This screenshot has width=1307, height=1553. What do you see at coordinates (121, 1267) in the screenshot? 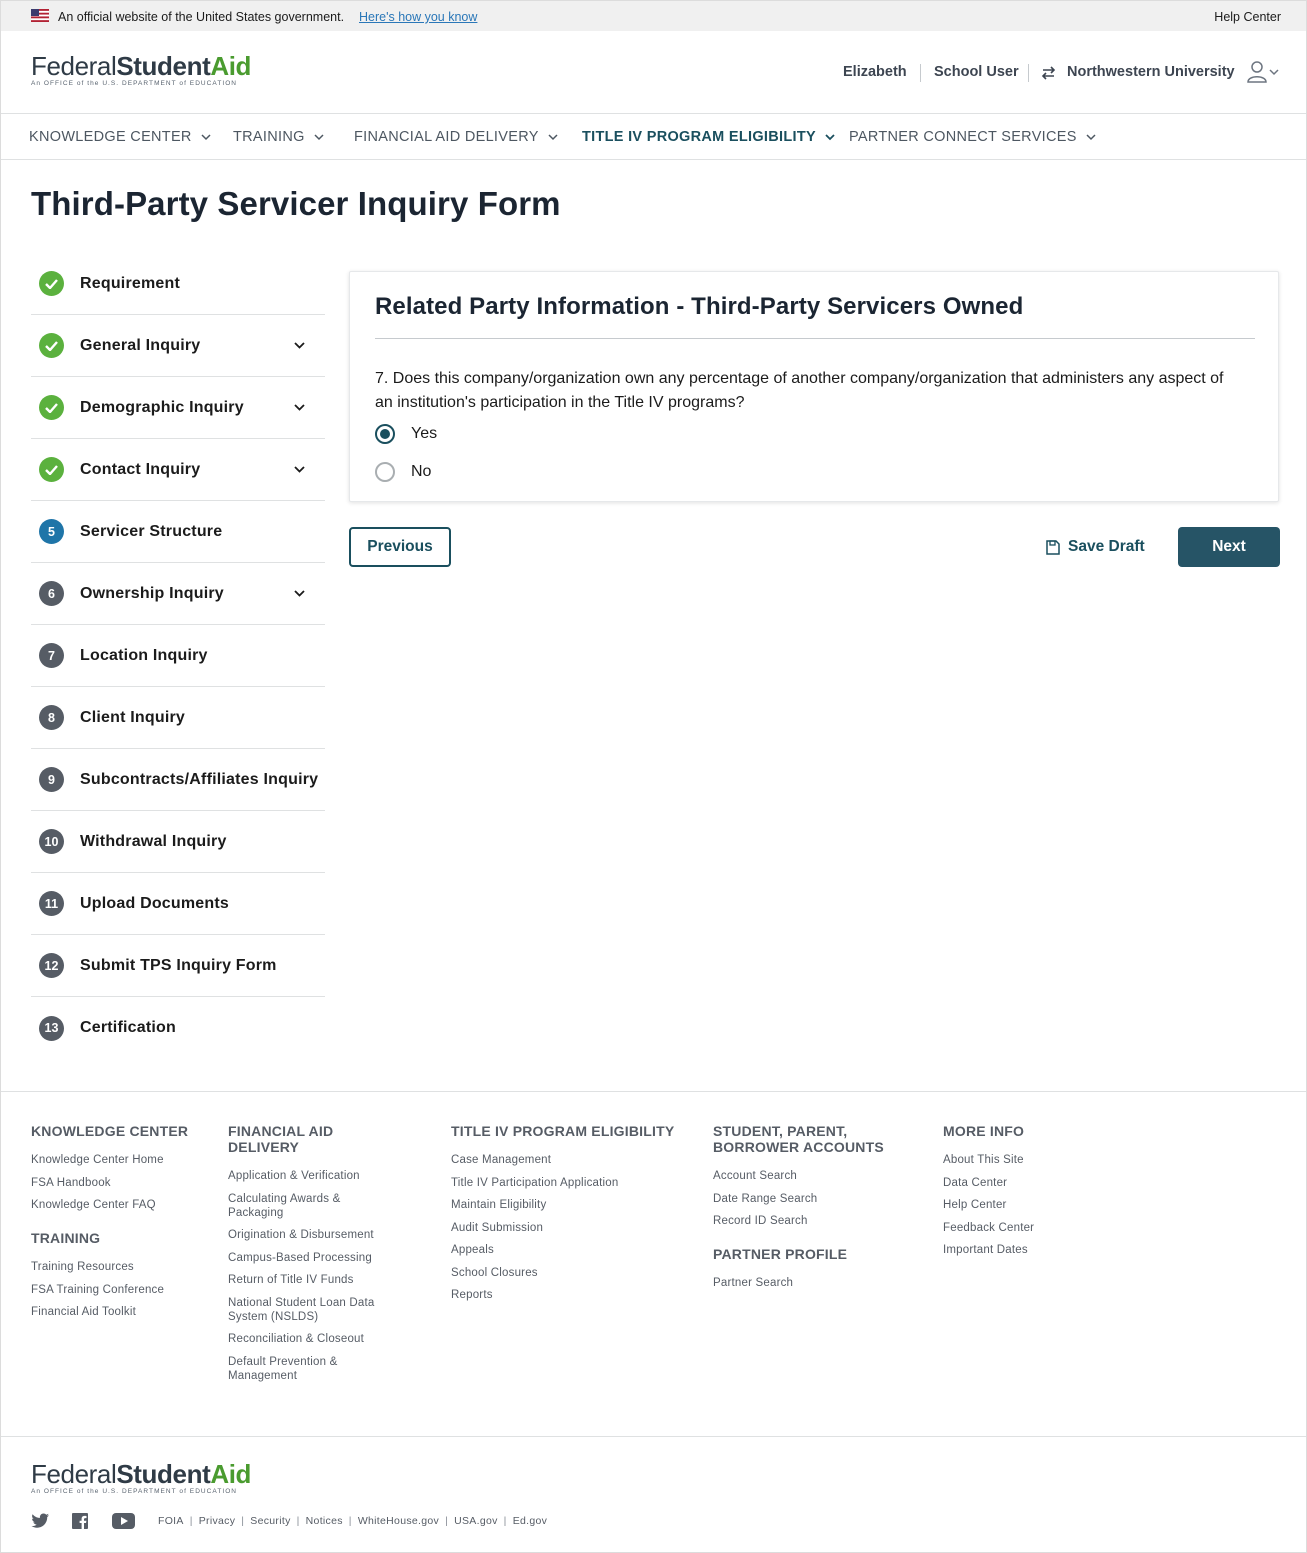
I see `footer-link: Training Resources` at bounding box center [121, 1267].